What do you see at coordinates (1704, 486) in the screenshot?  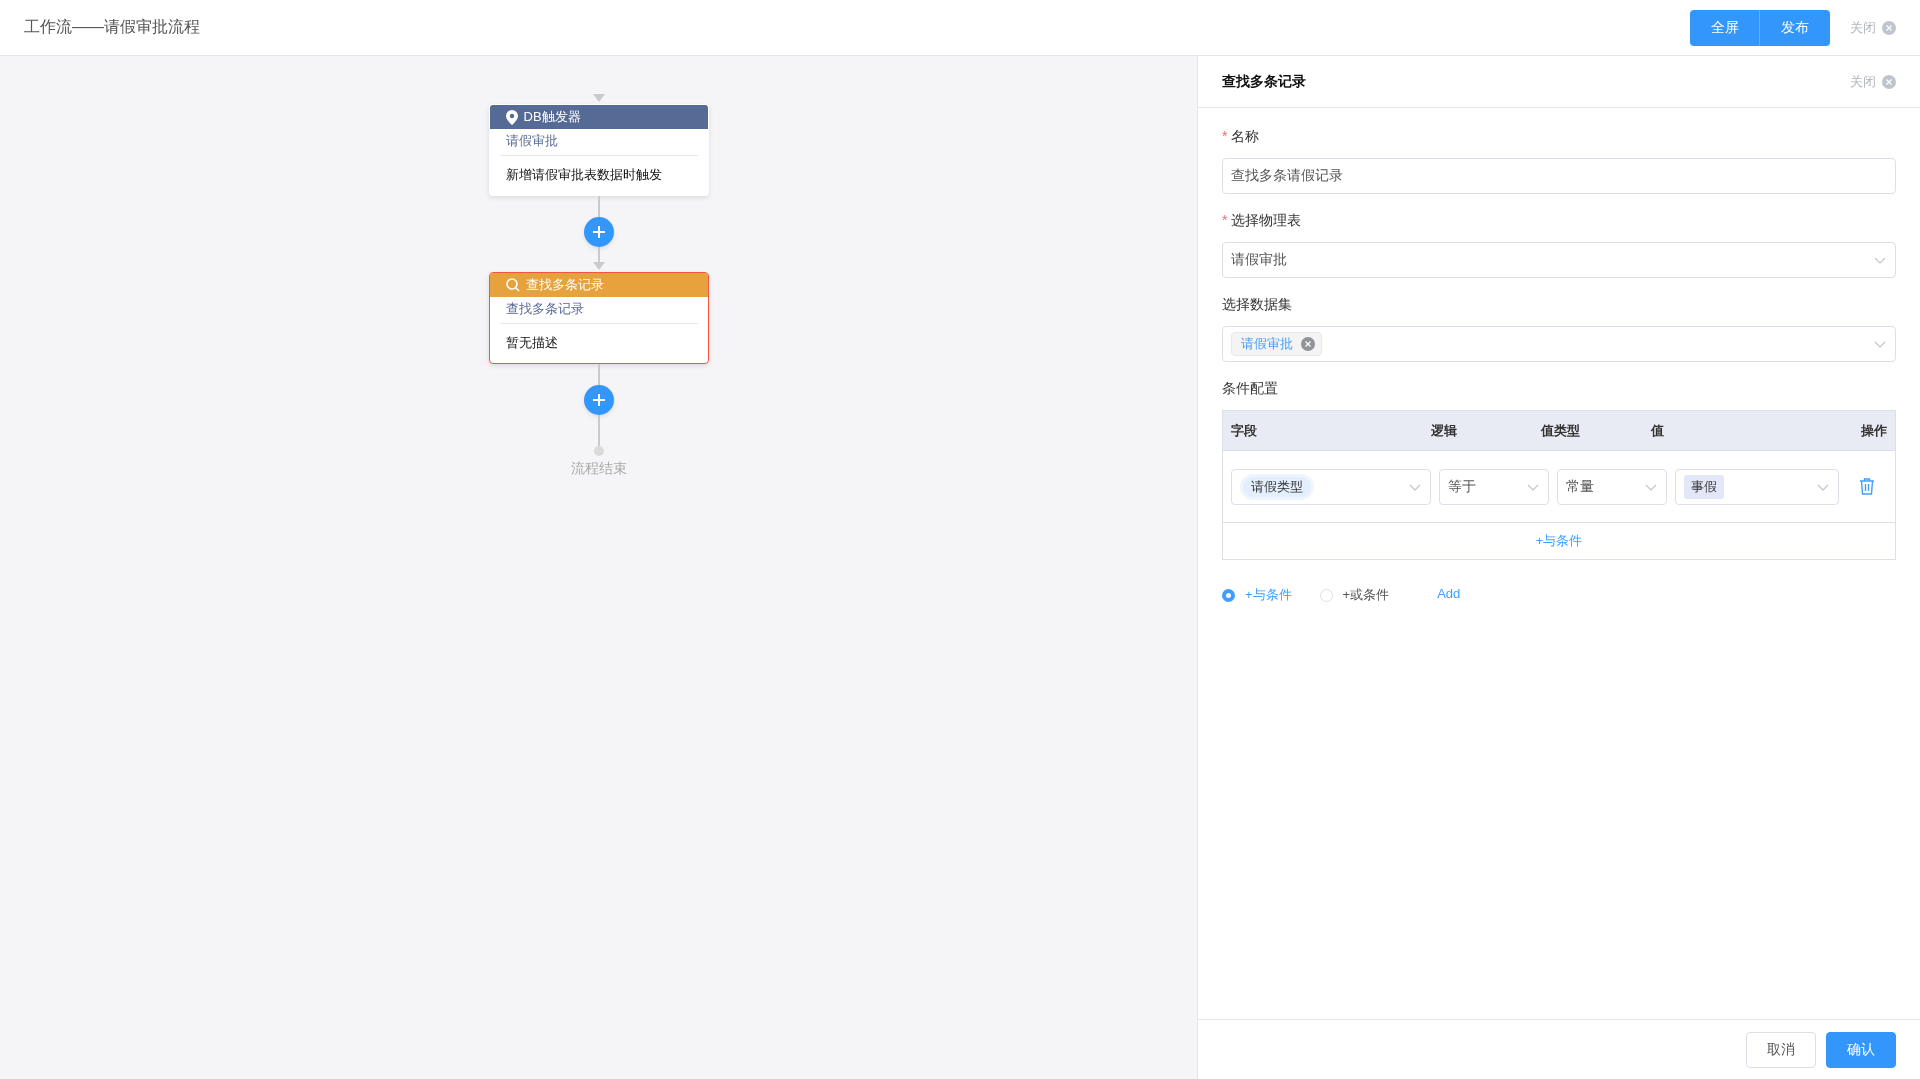 I see `value-tag: 事假` at bounding box center [1704, 486].